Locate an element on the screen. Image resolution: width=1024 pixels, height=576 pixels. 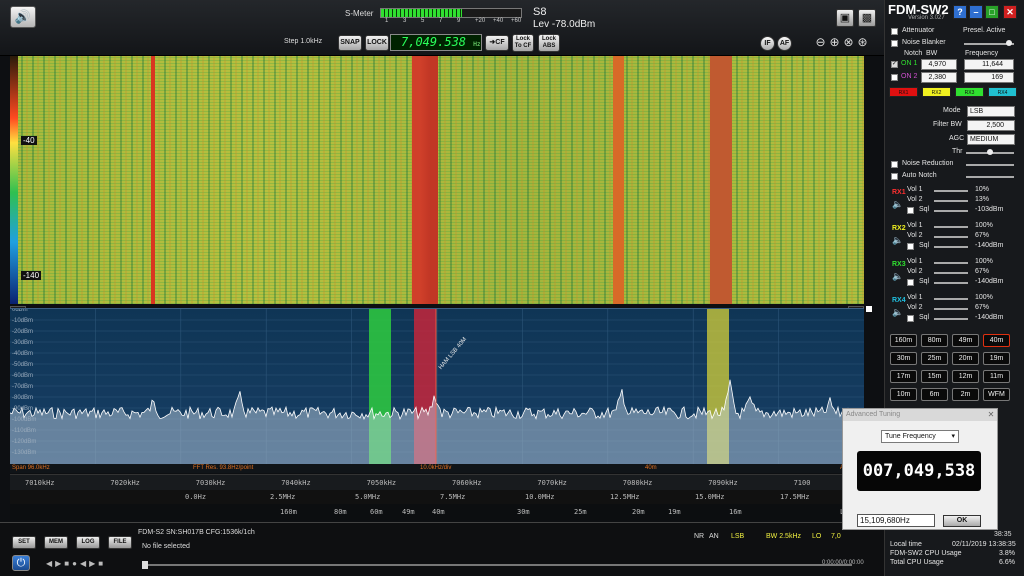
band-button-25m: 25m is located at coordinates (934, 358).